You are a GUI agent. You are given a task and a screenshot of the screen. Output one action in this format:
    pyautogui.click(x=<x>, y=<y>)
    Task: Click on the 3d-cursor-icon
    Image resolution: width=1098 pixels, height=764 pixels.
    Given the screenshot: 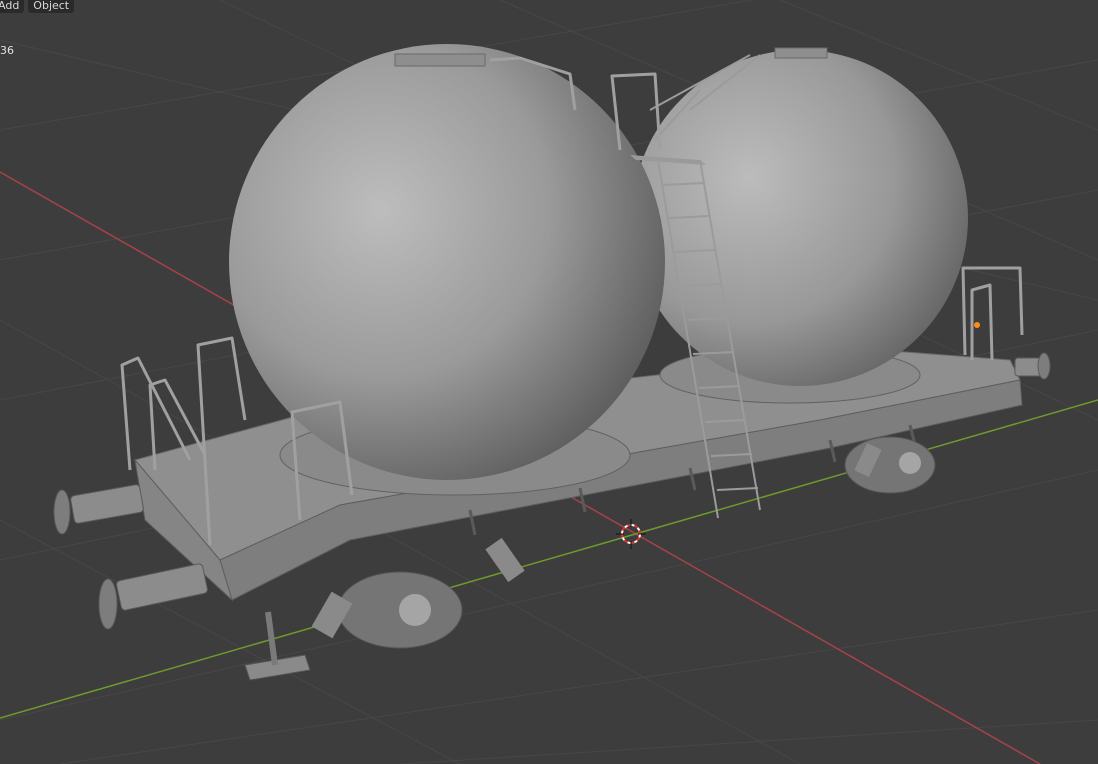 What is the action you would take?
    pyautogui.click(x=631, y=534)
    